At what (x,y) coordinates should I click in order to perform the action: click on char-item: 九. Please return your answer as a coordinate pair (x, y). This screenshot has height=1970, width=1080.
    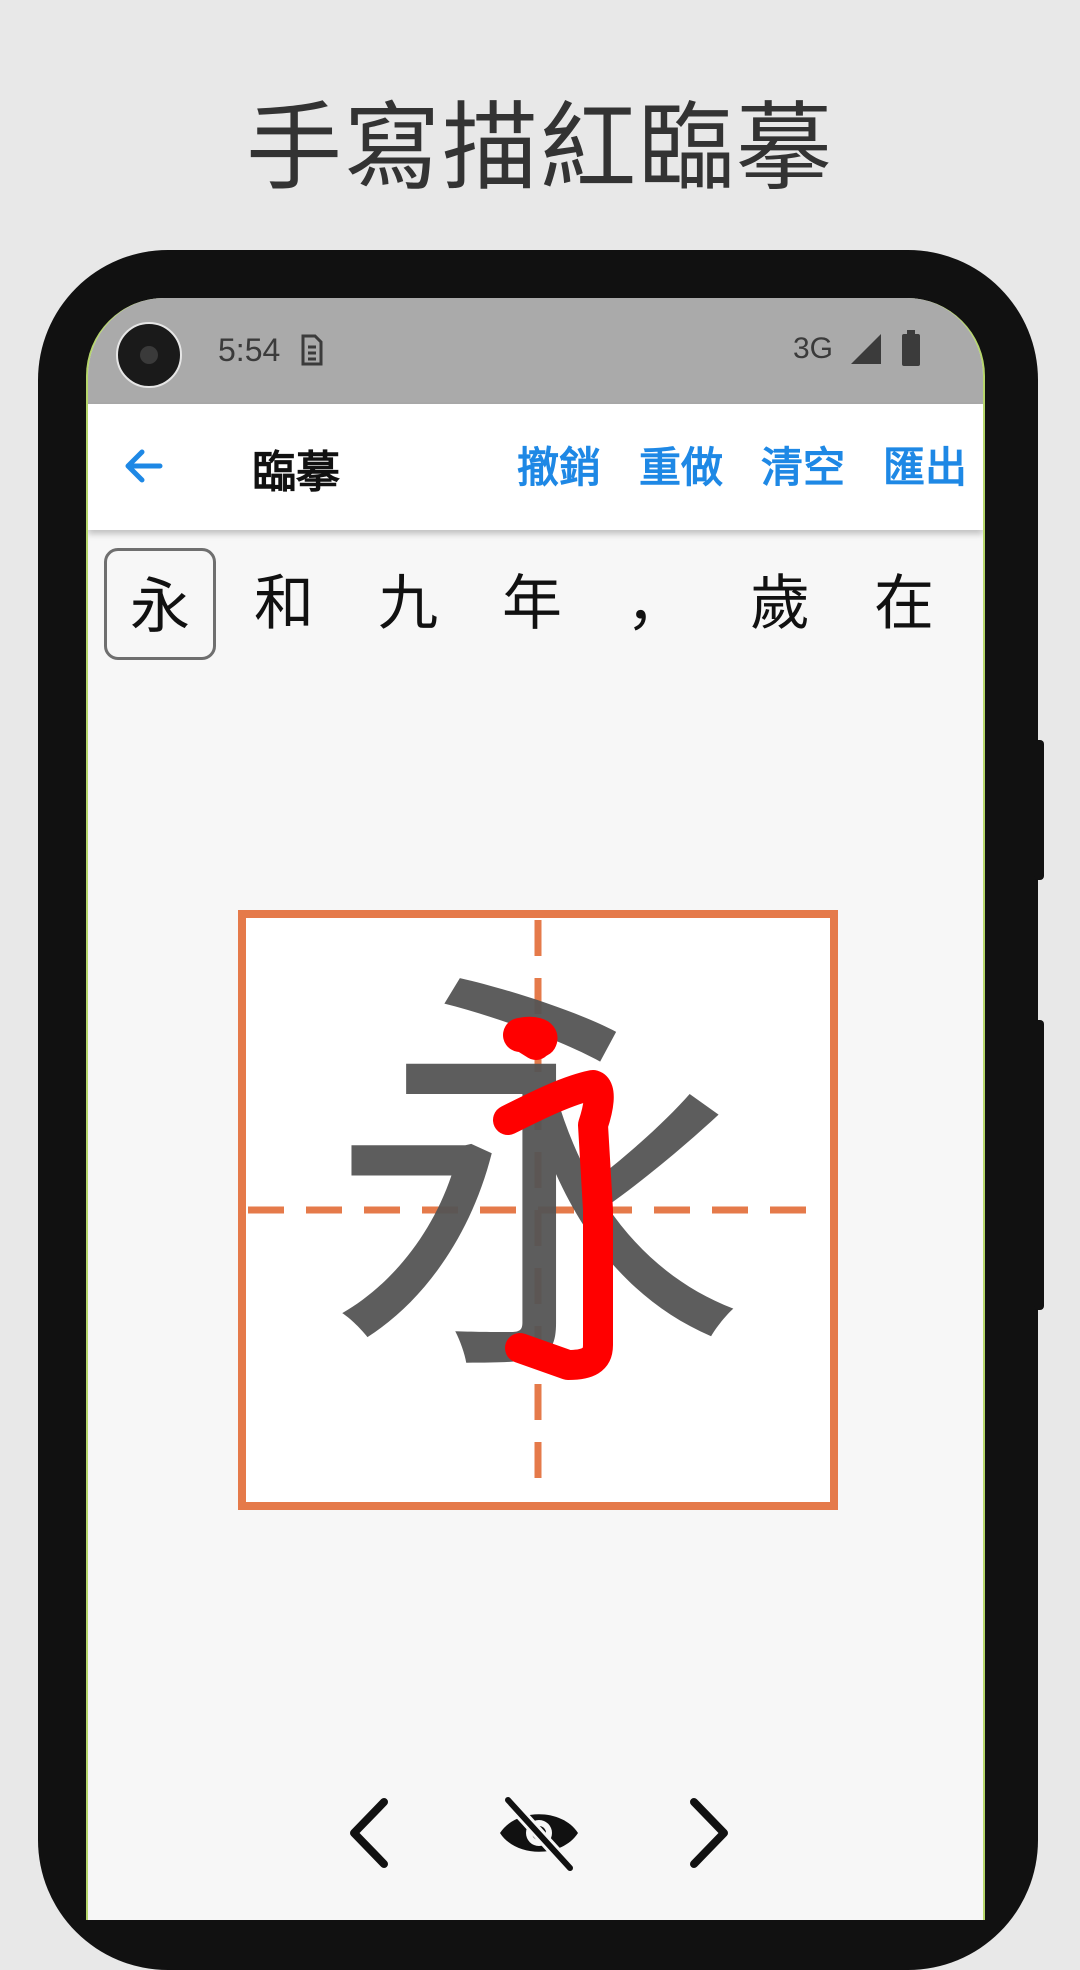
    Looking at the image, I should click on (408, 604).